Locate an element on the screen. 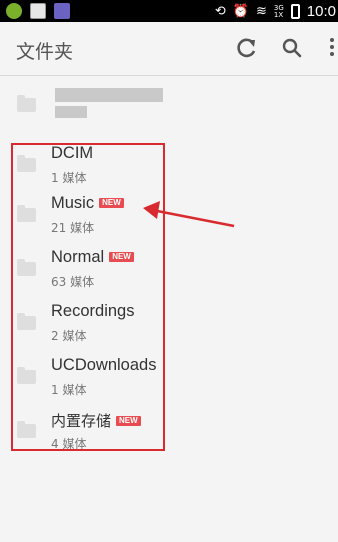 This screenshot has width=338, height=542. refresh-button is located at coordinates (247, 48).